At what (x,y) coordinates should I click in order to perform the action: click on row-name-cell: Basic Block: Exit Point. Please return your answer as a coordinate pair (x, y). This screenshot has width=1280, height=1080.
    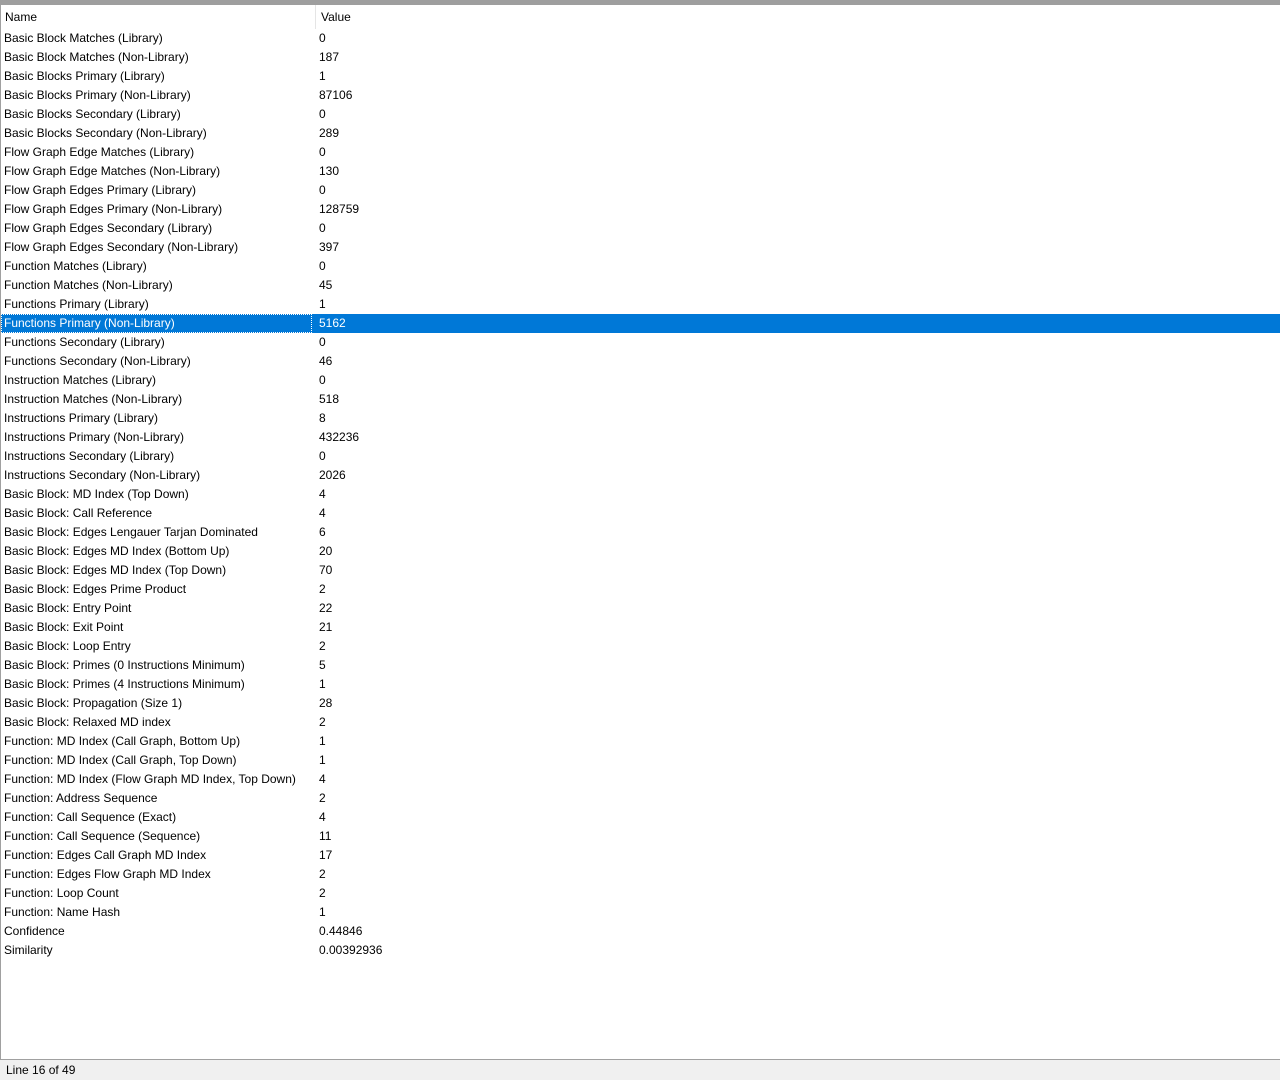
    Looking at the image, I should click on (64, 627).